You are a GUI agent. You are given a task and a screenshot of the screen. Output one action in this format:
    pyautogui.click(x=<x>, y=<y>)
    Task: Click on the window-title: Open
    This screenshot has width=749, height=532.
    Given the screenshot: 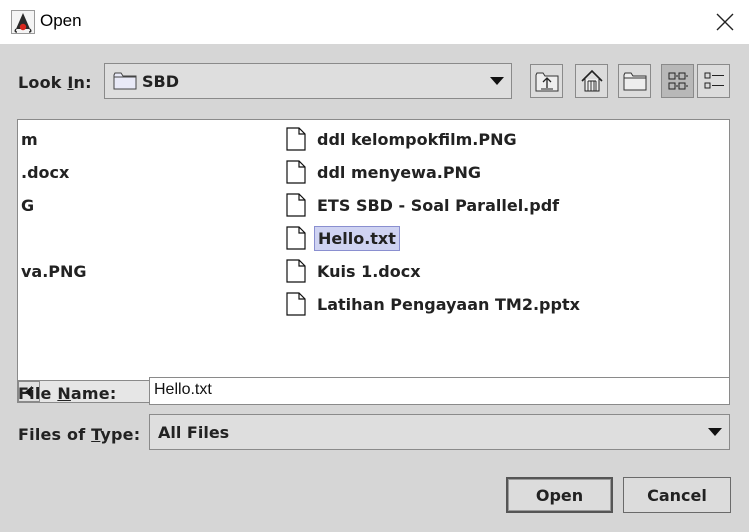 What is the action you would take?
    pyautogui.click(x=61, y=20)
    